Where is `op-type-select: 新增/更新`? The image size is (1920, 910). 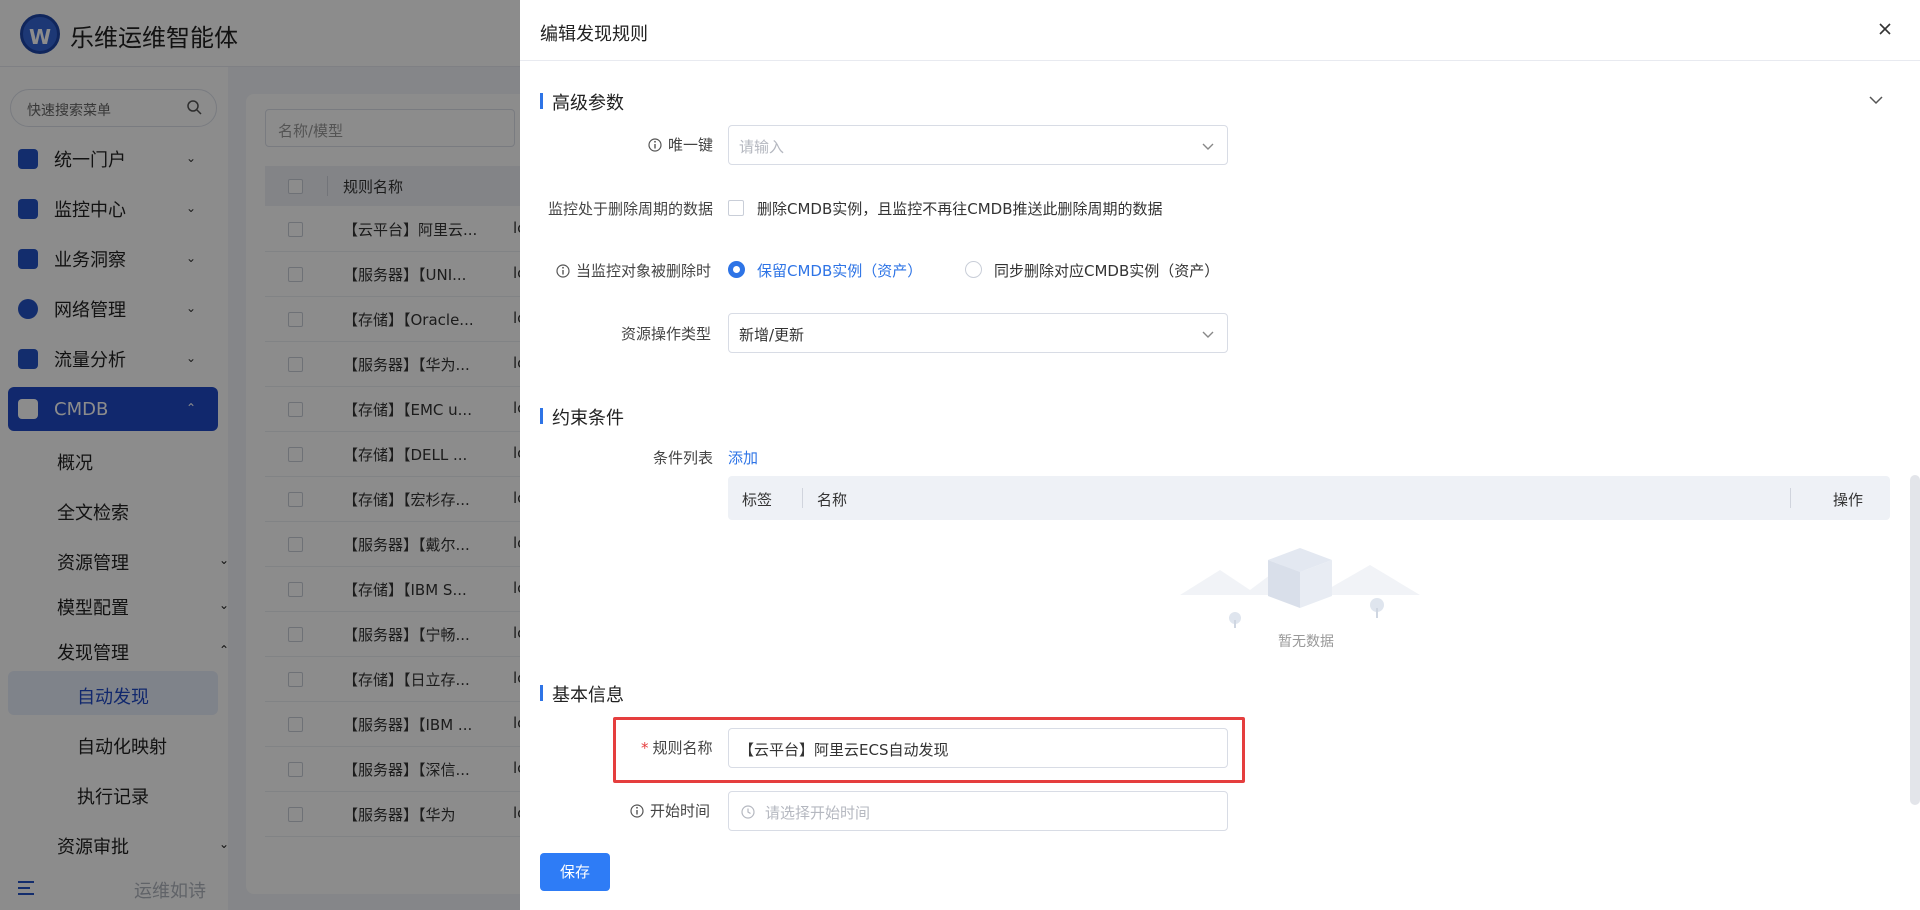
op-type-select: 新增/更新 is located at coordinates (978, 333).